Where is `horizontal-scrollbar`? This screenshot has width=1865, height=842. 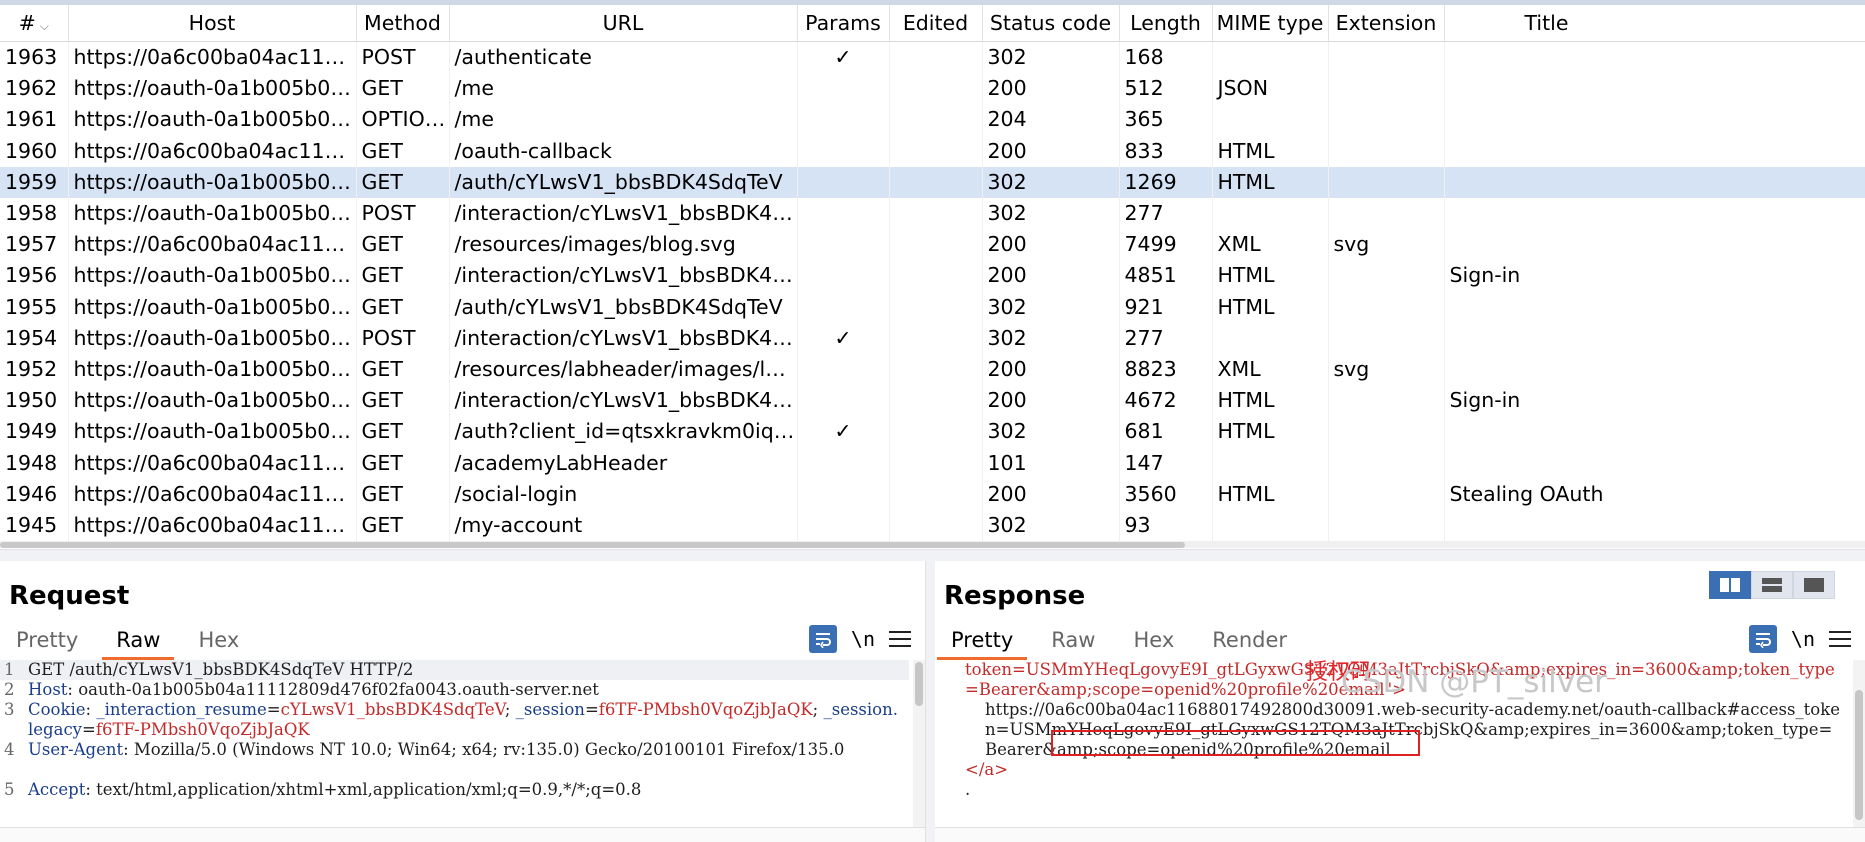 horizontal-scrollbar is located at coordinates (932, 544).